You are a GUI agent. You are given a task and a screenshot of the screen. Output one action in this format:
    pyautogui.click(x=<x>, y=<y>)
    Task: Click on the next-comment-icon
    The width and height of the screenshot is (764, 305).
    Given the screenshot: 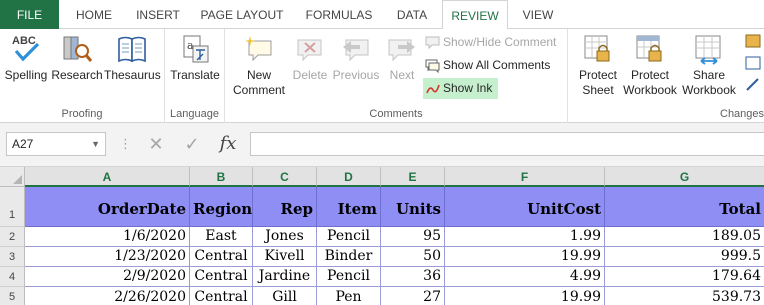 What is the action you would take?
    pyautogui.click(x=401, y=50)
    